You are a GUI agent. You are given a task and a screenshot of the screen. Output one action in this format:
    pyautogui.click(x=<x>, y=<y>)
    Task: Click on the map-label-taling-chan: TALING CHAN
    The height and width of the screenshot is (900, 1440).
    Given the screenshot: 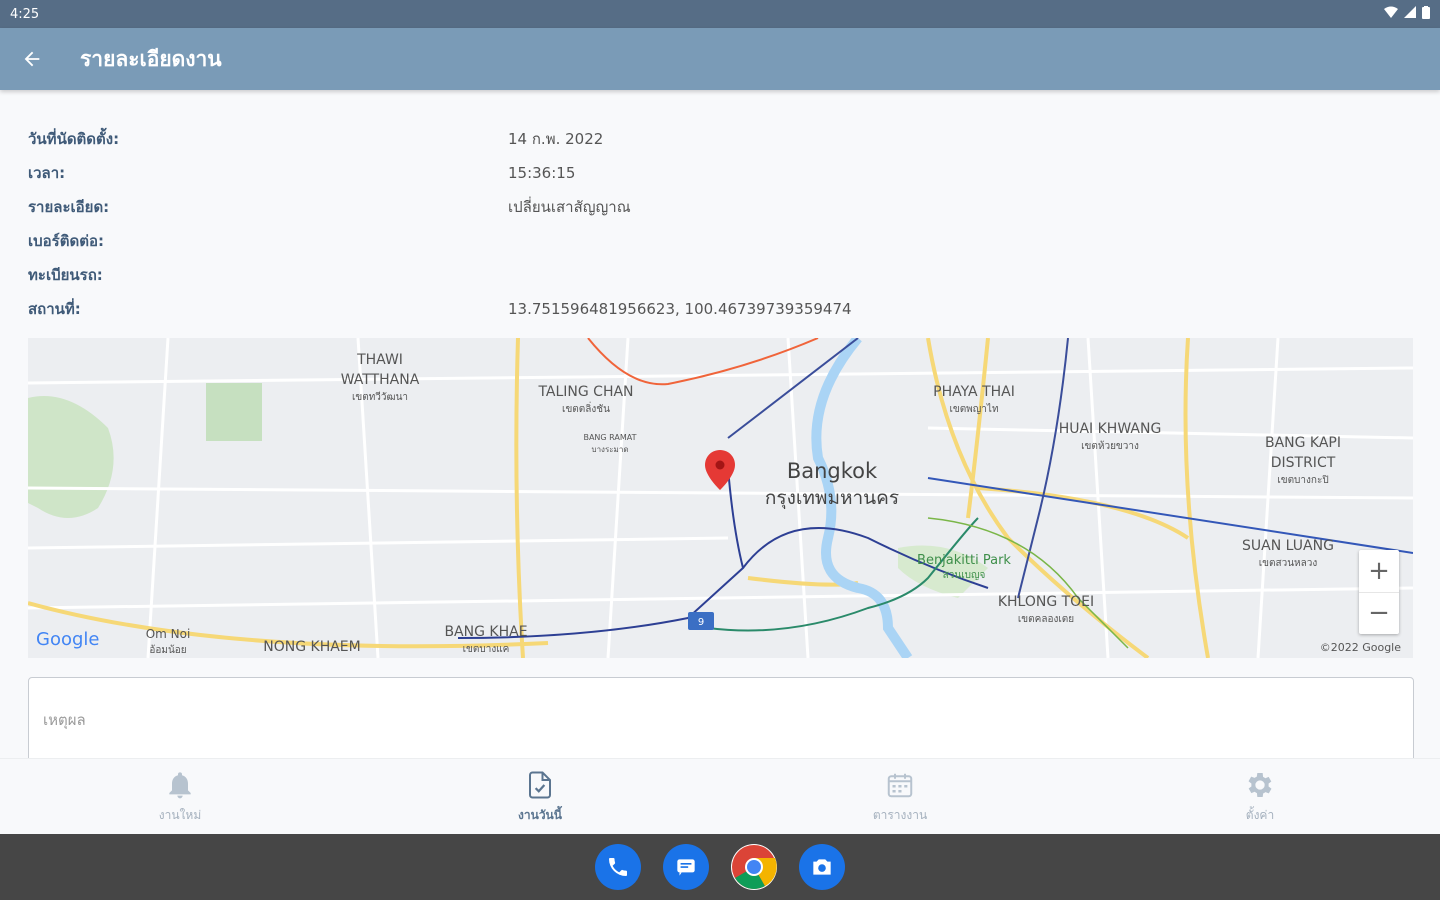 What is the action you would take?
    pyautogui.click(x=585, y=392)
    